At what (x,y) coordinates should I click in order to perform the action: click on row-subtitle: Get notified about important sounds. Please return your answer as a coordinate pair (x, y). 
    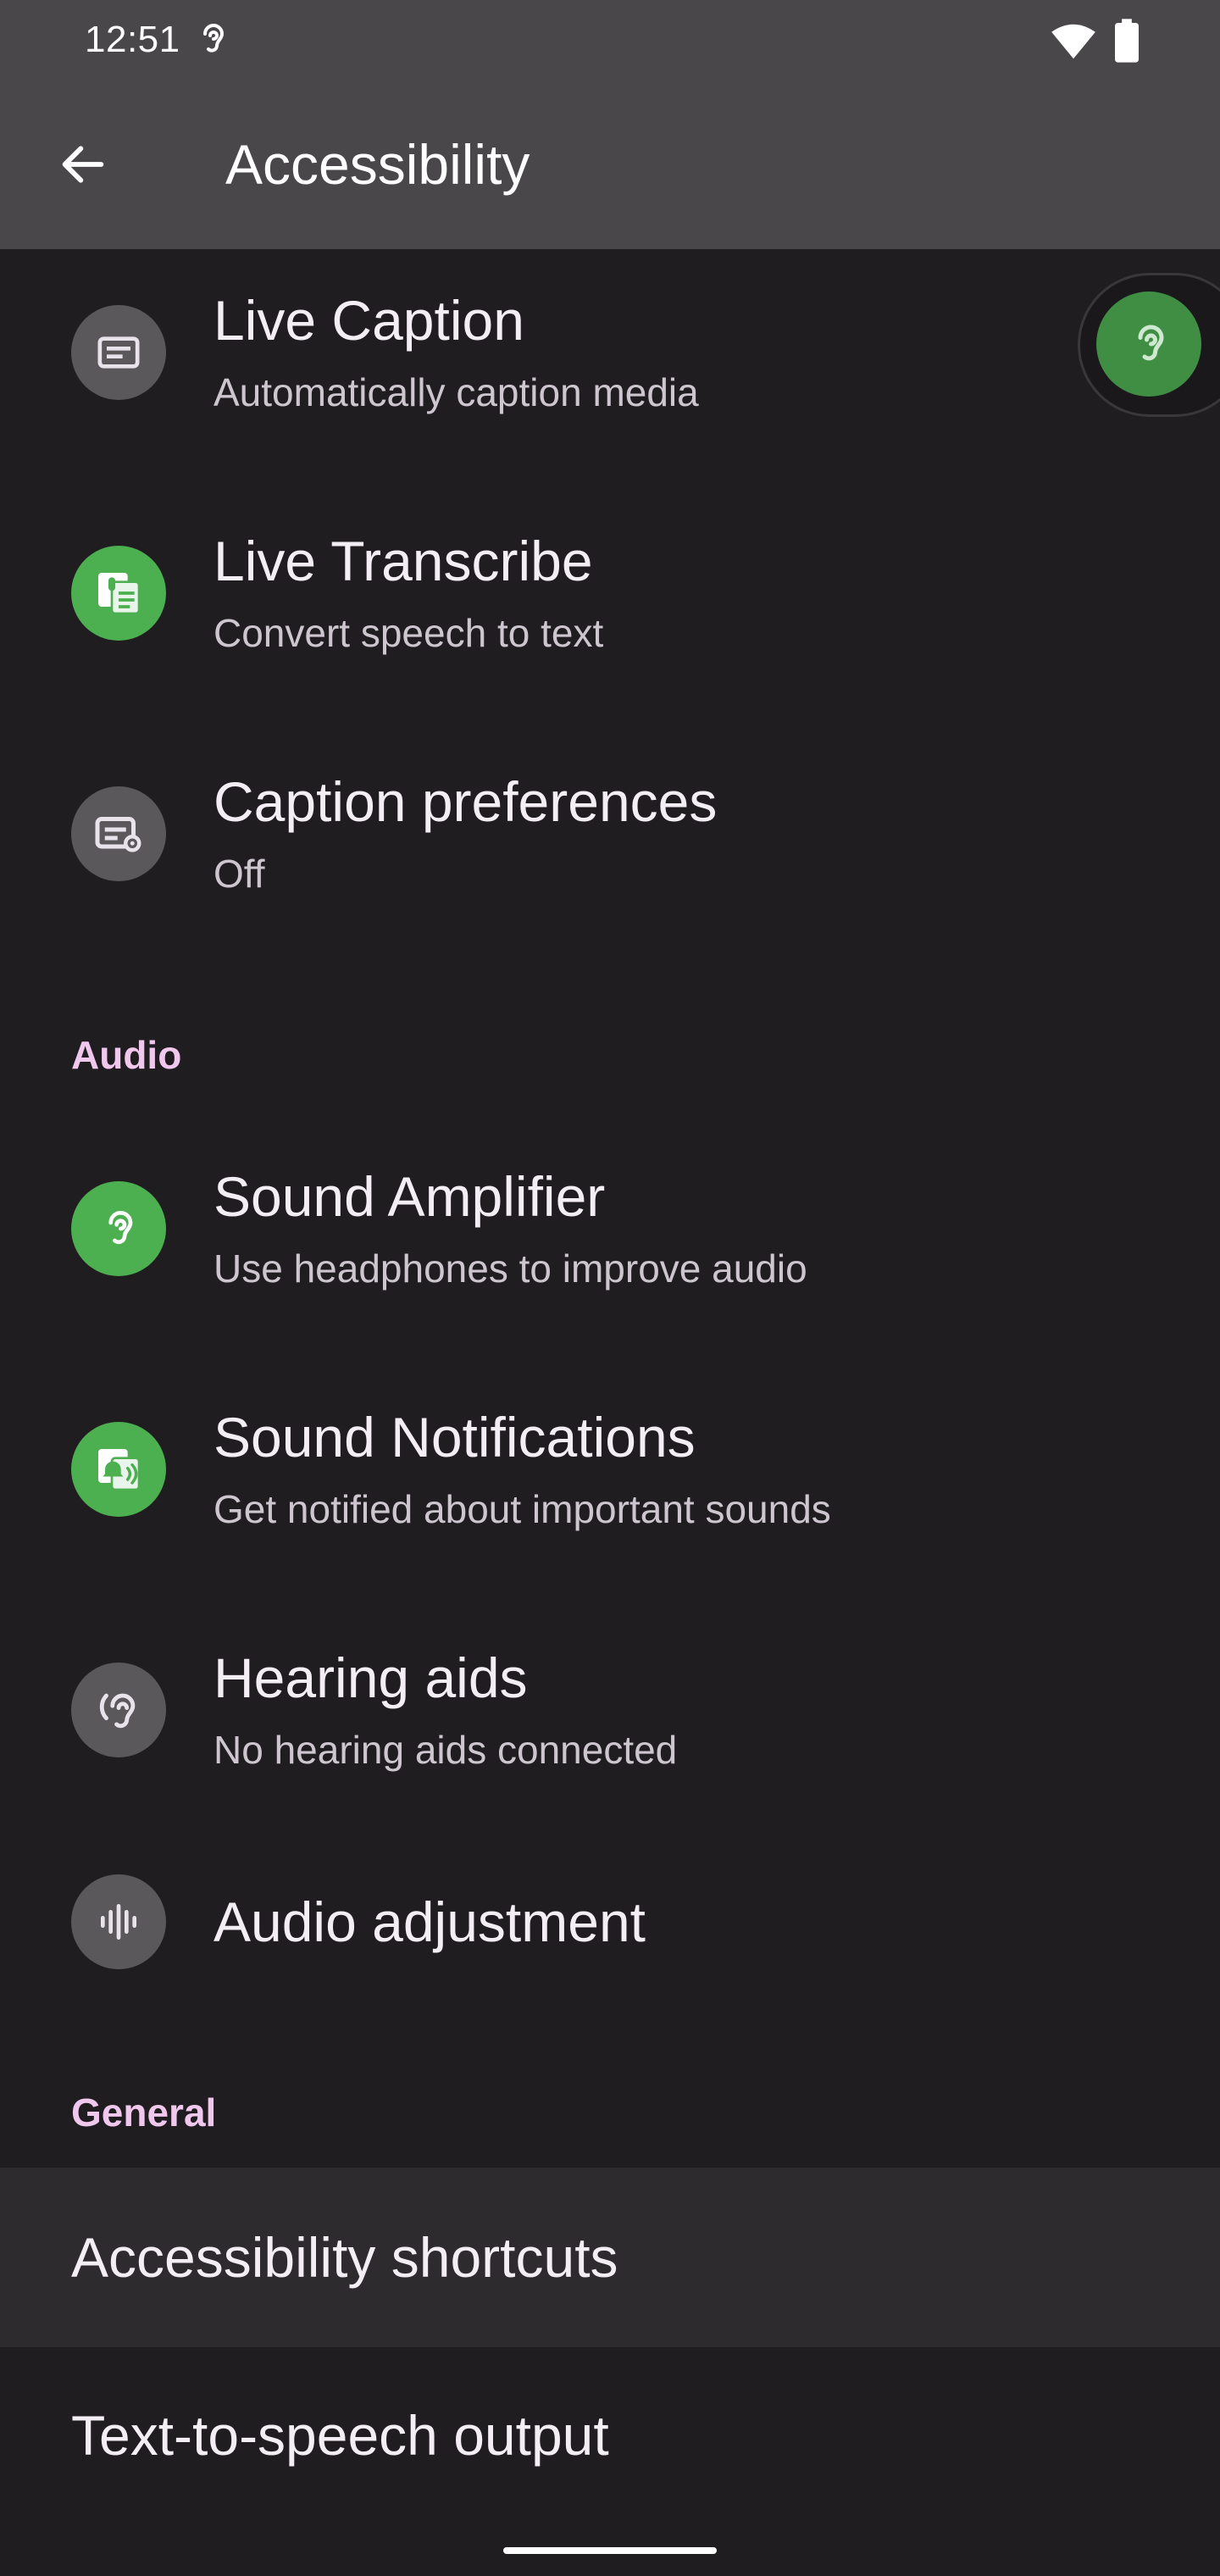
    Looking at the image, I should click on (522, 1509).